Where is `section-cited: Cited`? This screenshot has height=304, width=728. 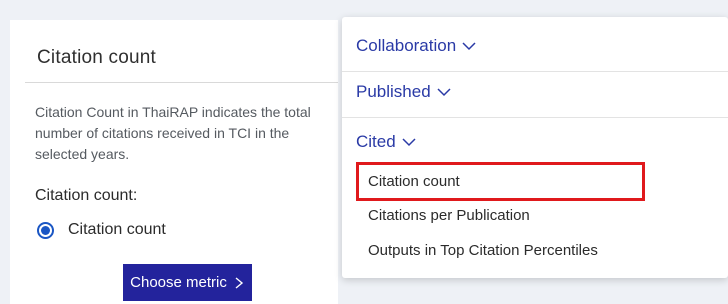
section-cited: Cited is located at coordinates (386, 142).